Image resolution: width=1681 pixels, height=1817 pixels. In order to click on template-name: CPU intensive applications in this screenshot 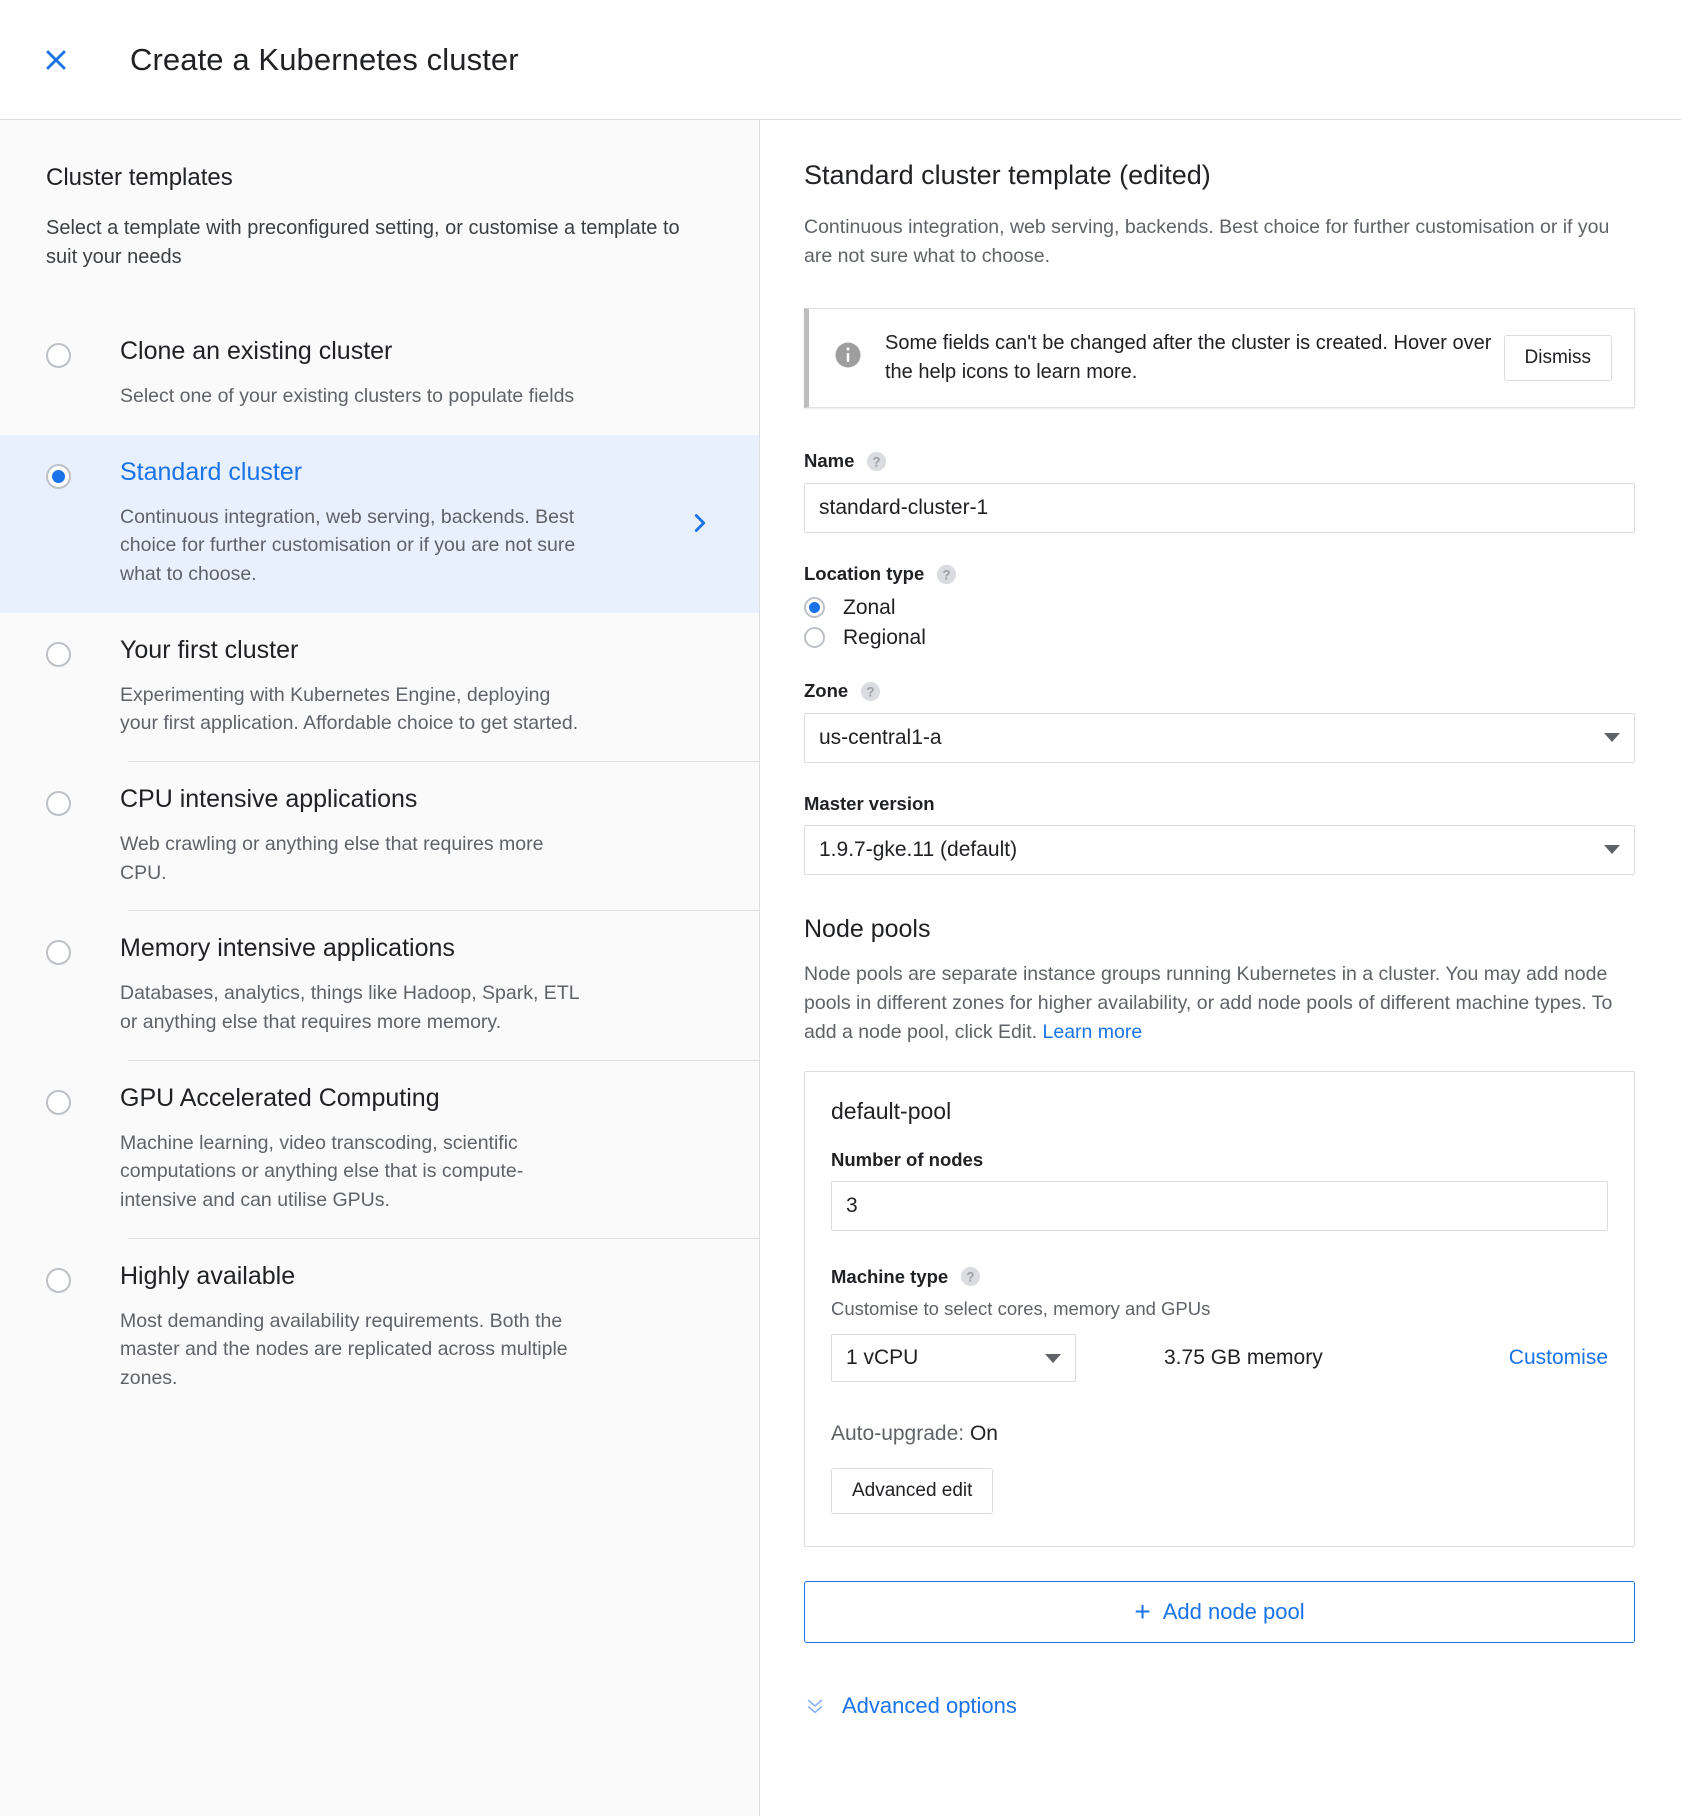, I will do `click(269, 798)`.